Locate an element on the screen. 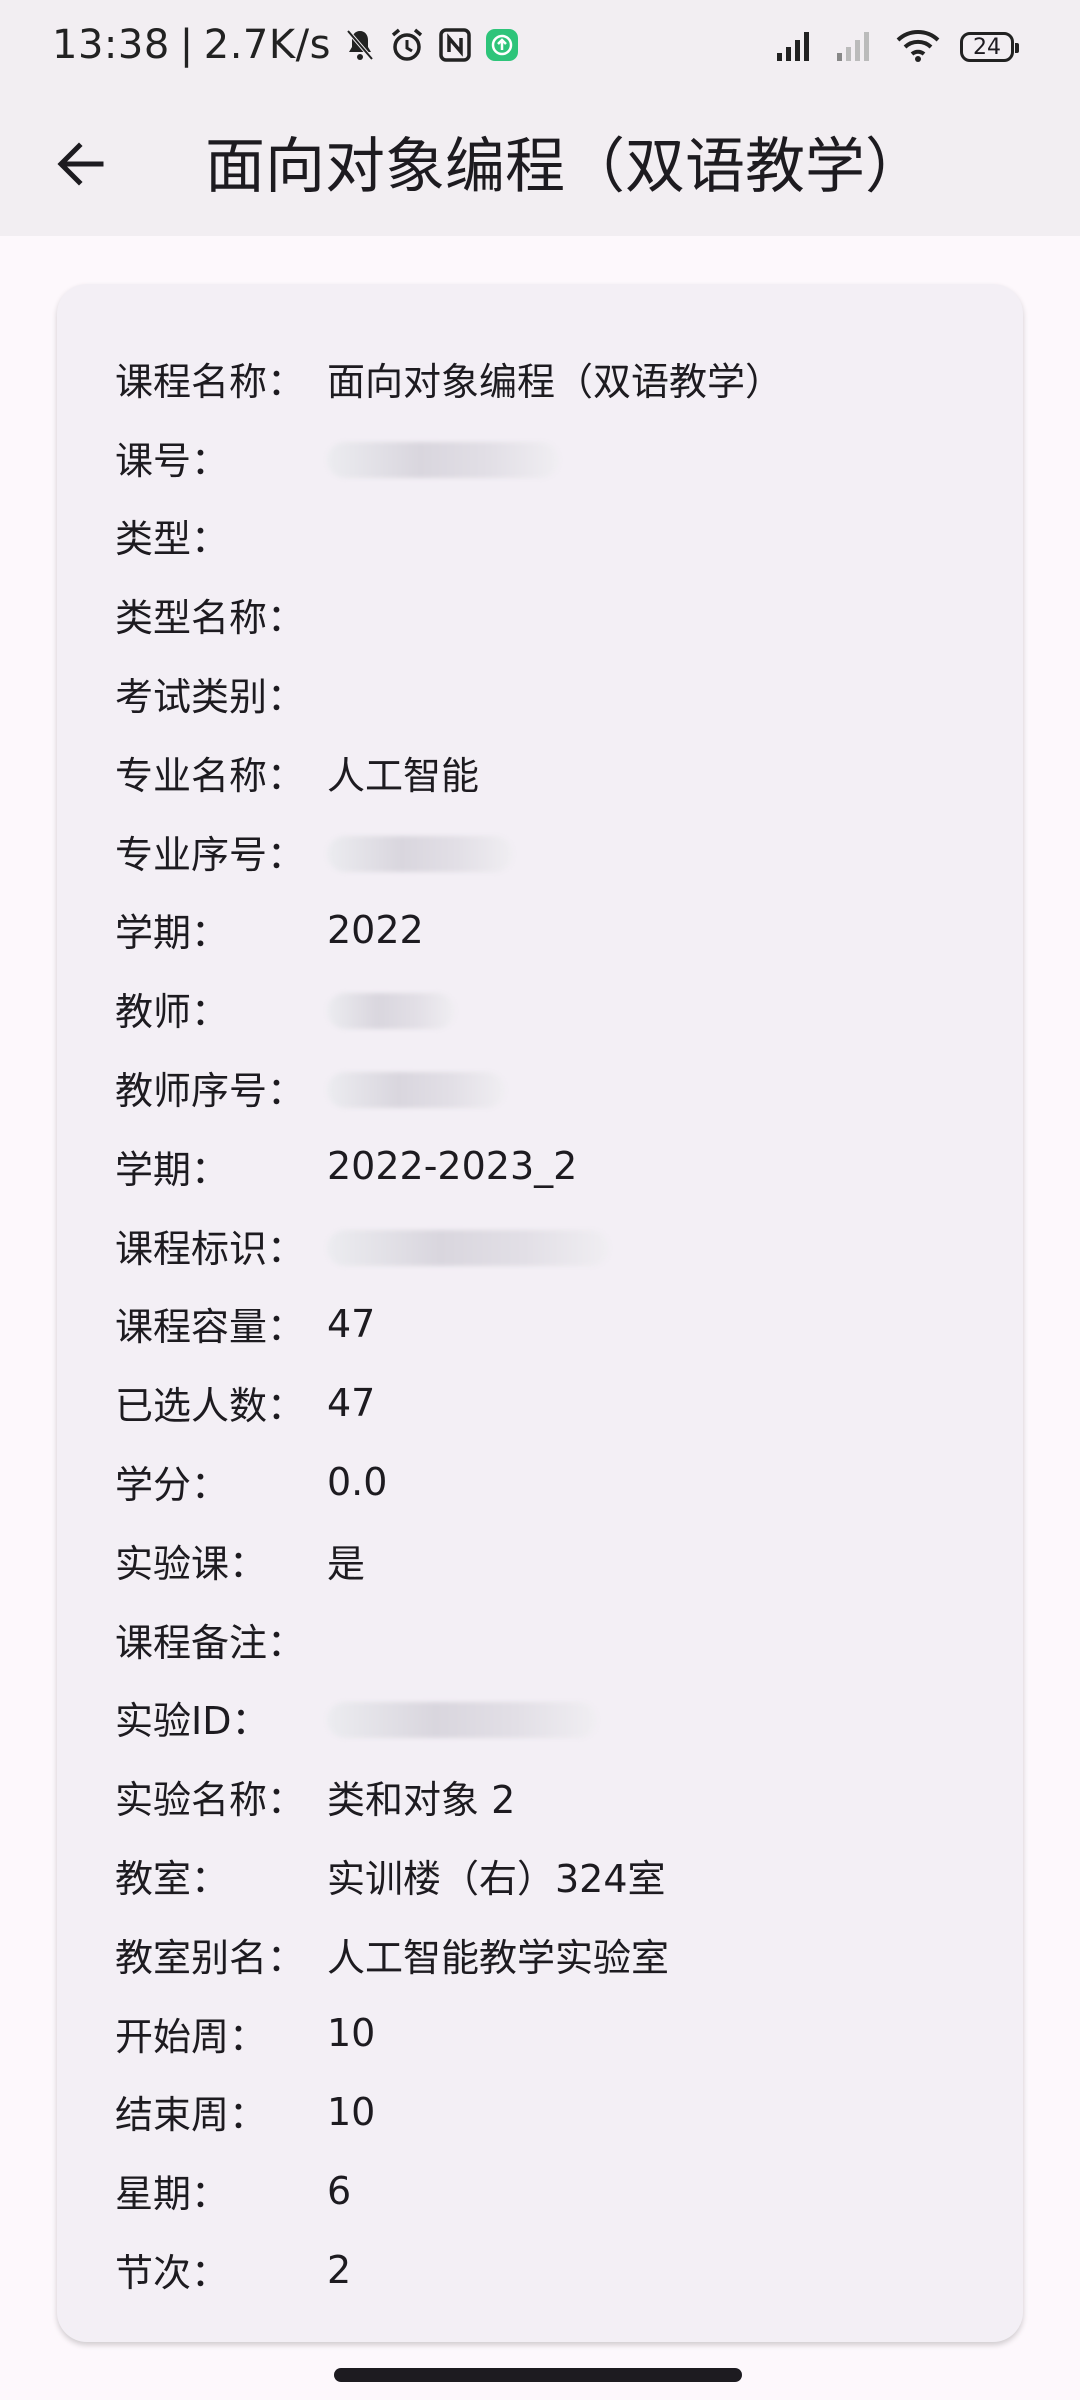 The width and height of the screenshot is (1080, 2400). detail-label: 课程备注： is located at coordinates (210, 1642).